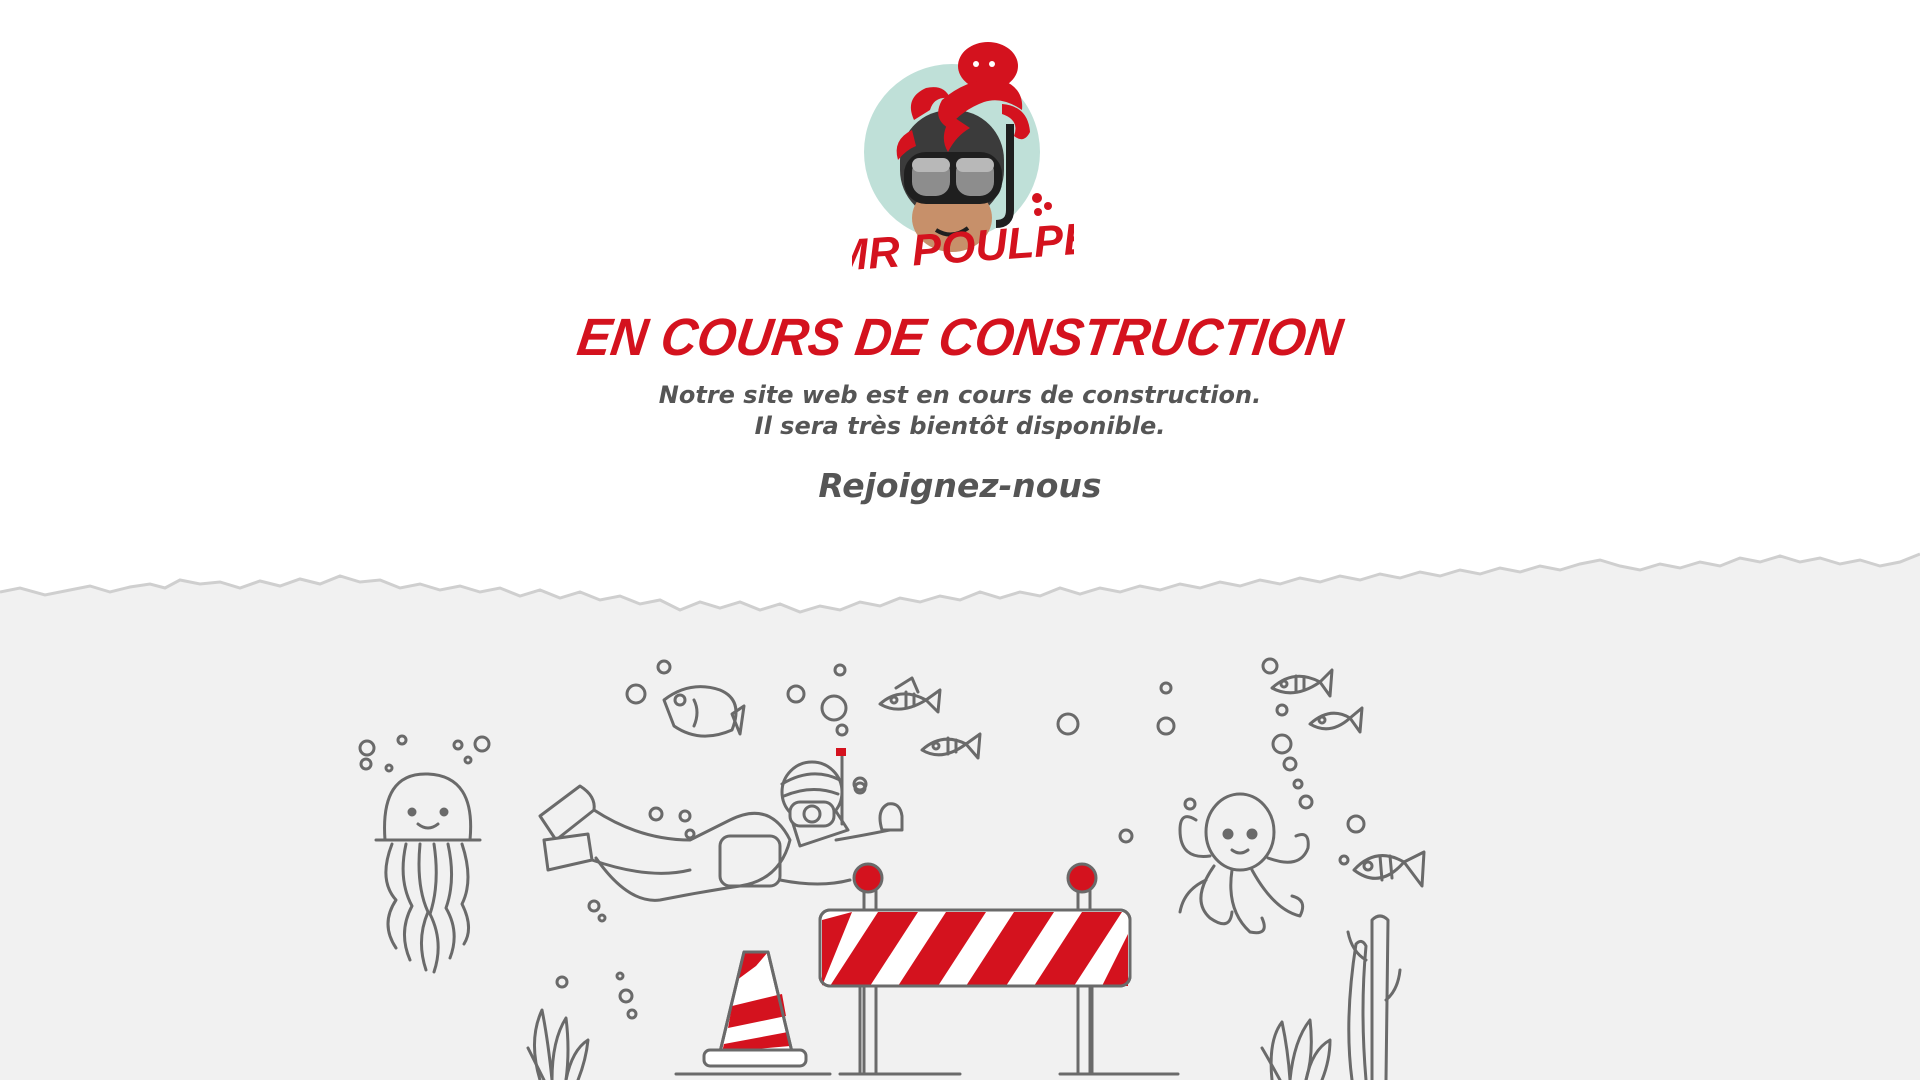 This screenshot has width=1920, height=1084. Describe the element at coordinates (960, 485) in the screenshot. I see `join-link: Rejoignez-nous` at that location.